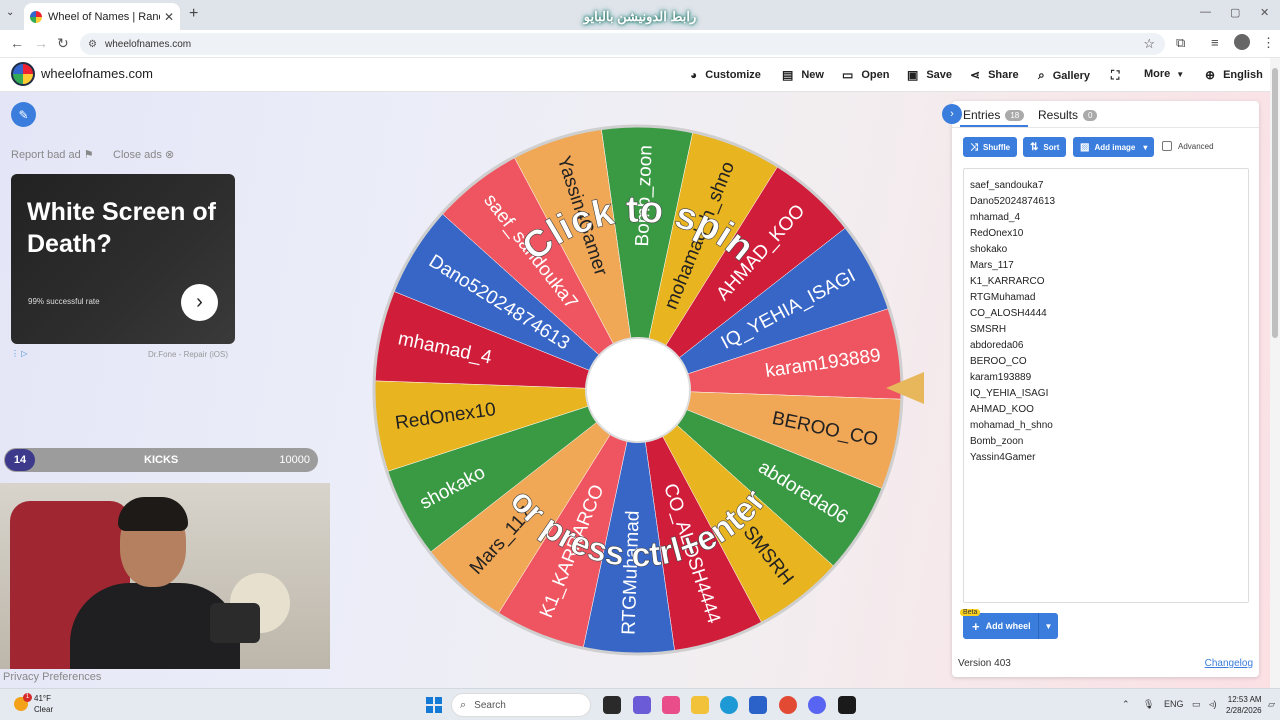  I want to click on entry-line: mhamad_4, so click(1106, 218).